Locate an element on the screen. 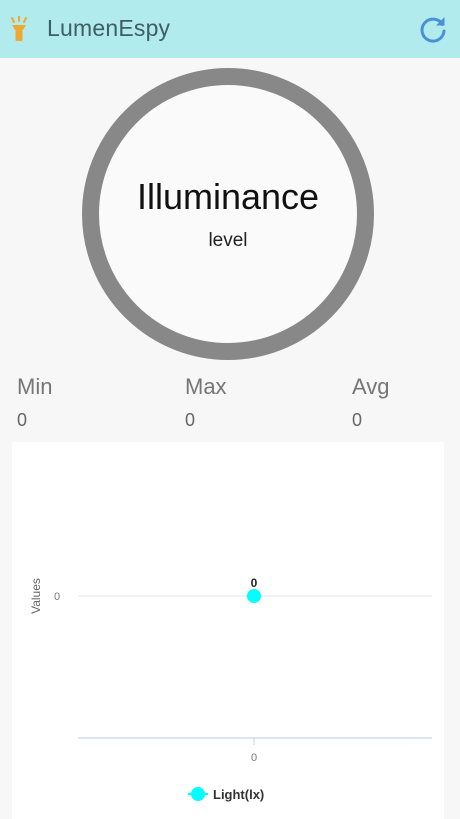  gauge-subtitle: level is located at coordinates (228, 240).